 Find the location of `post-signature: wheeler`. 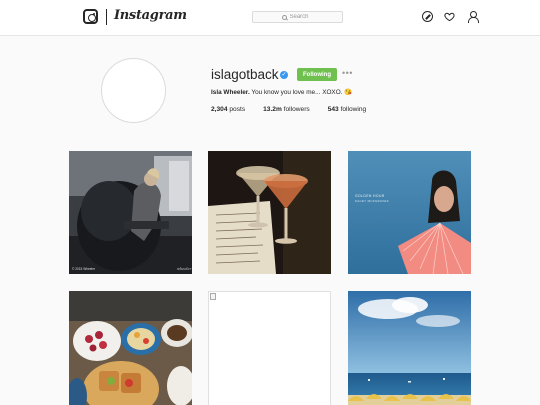

post-signature: wheeler is located at coordinates (184, 269).